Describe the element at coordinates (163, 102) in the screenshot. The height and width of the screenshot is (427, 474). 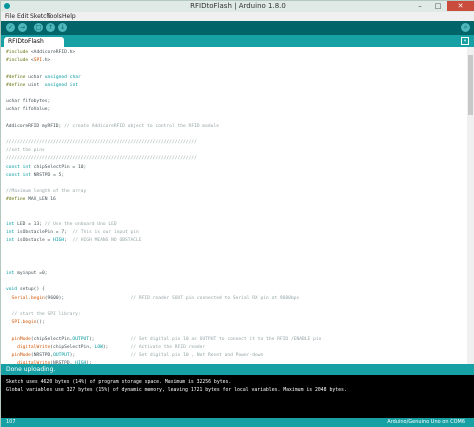
I see `code-line: uchar fifobytes;` at that location.